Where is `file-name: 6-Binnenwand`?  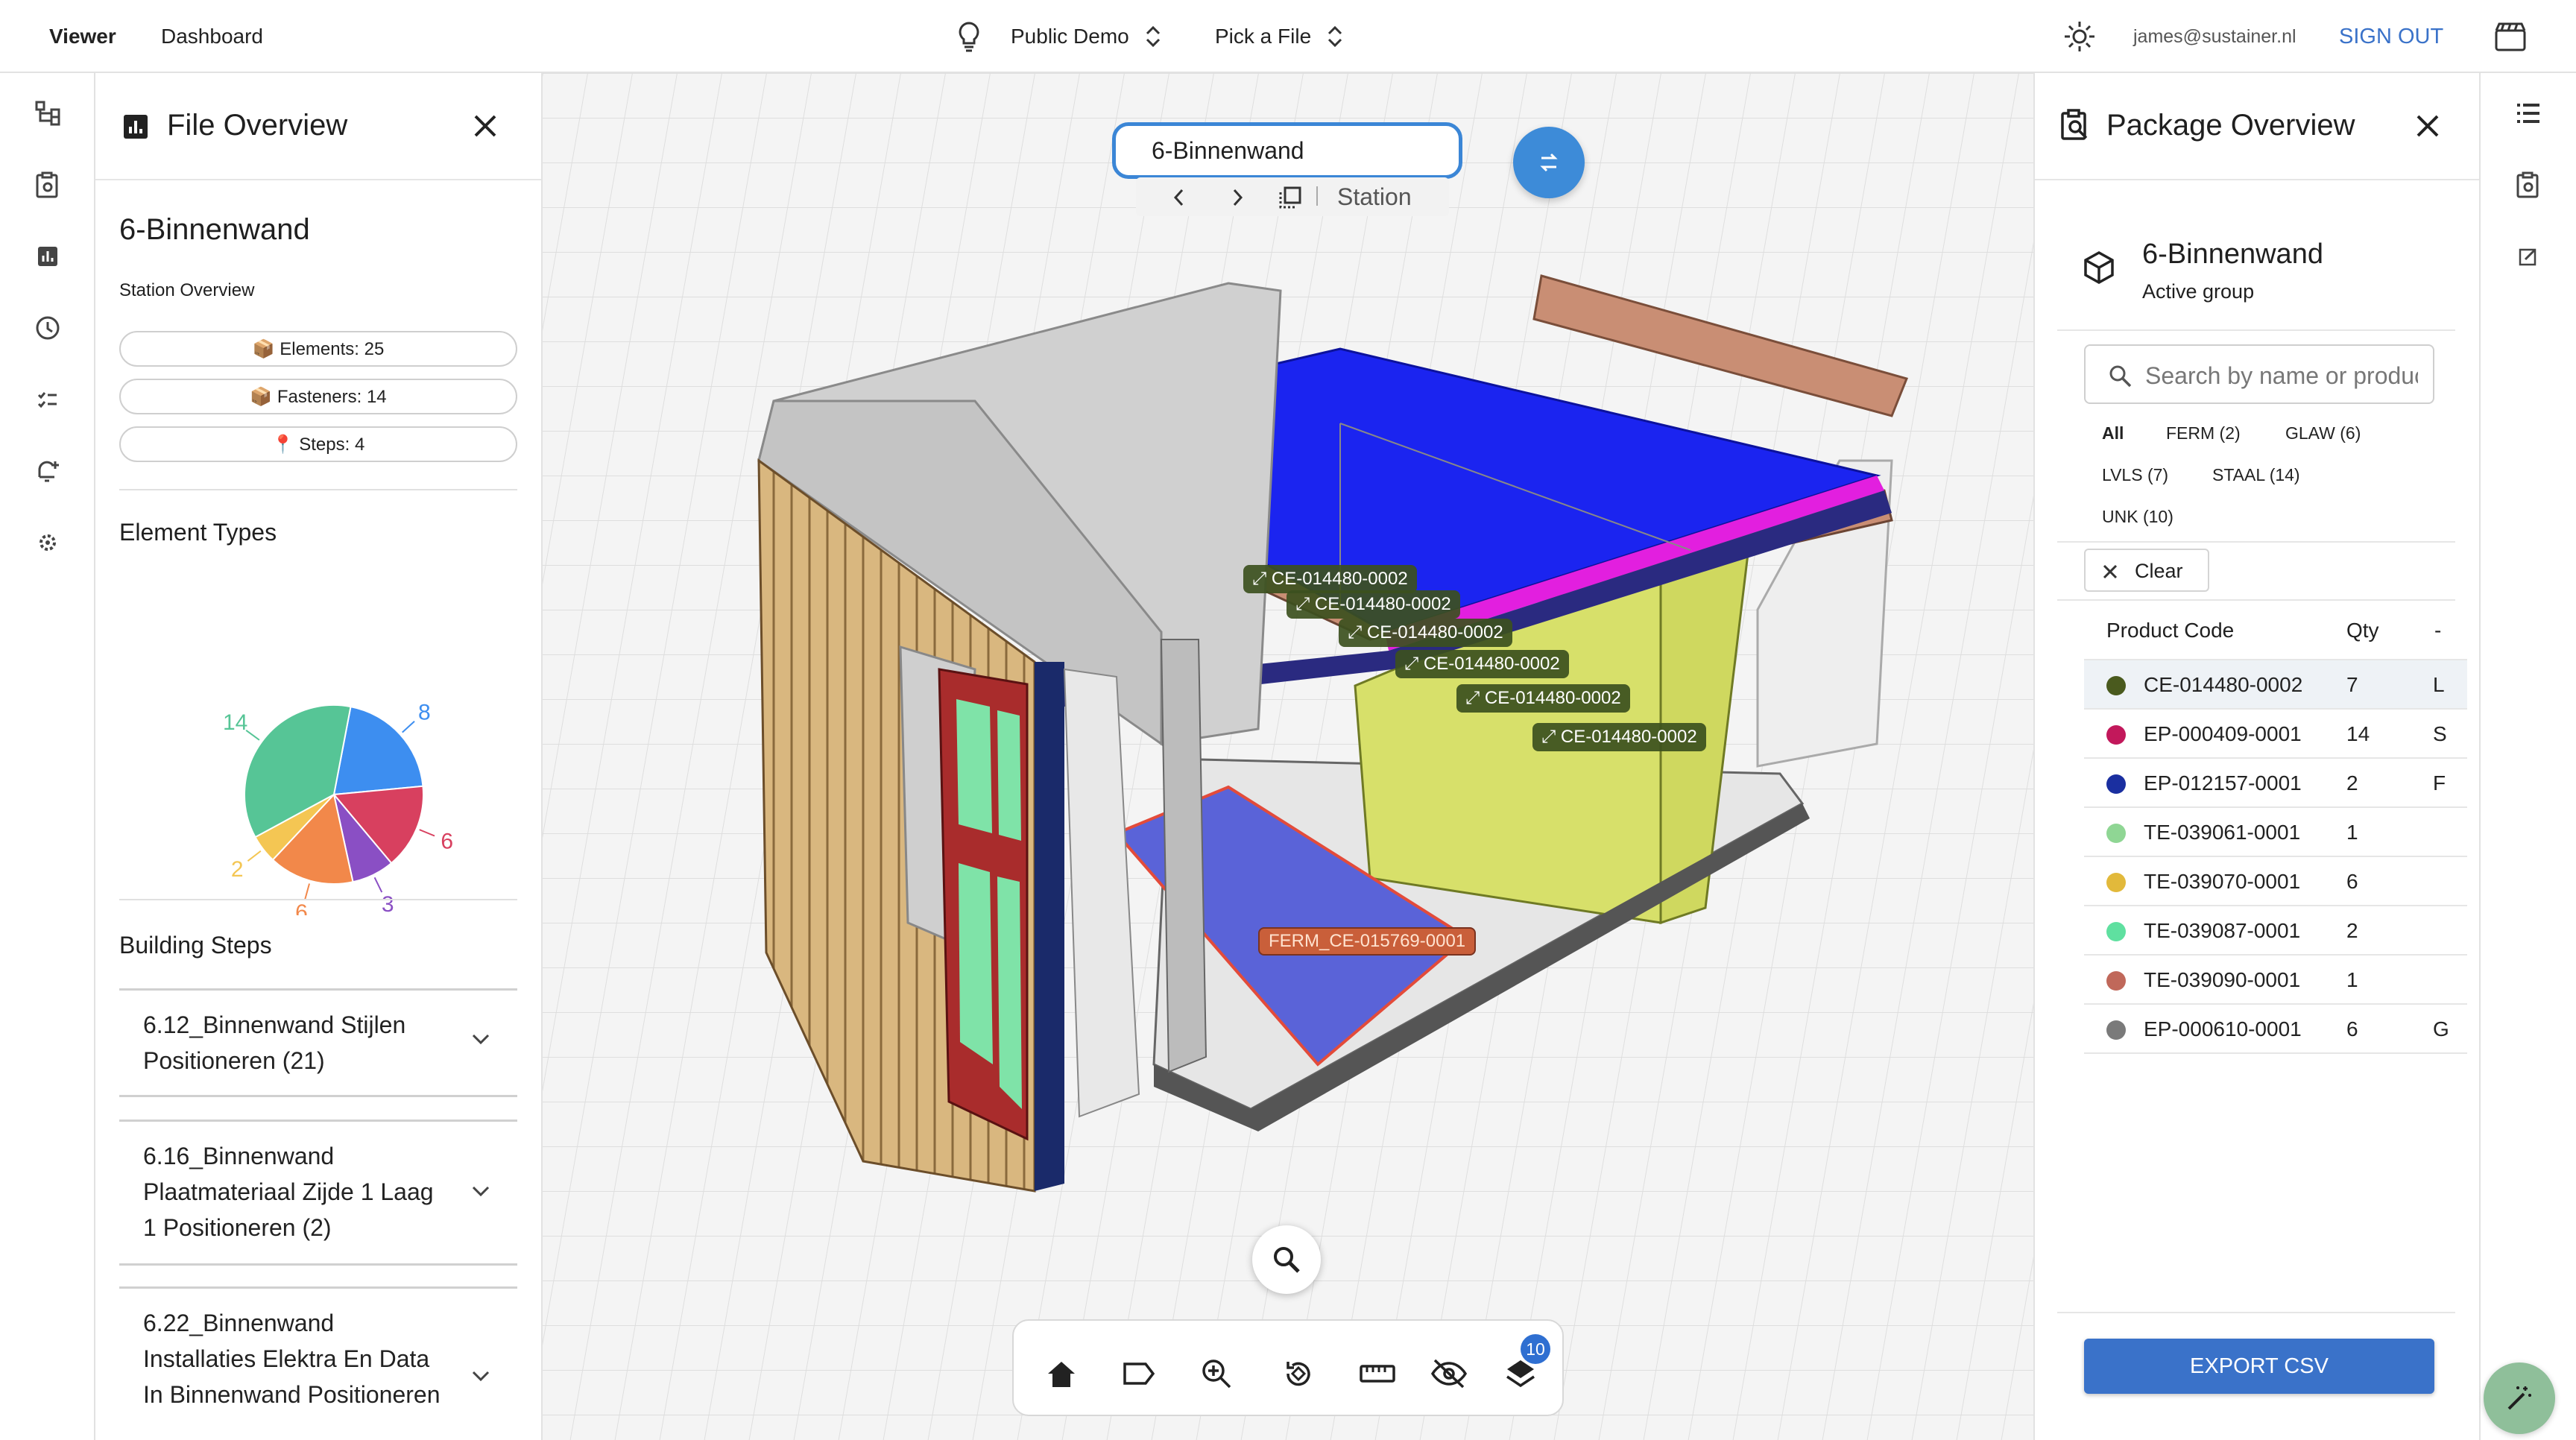
file-name: 6-Binnenwand is located at coordinates (214, 229).